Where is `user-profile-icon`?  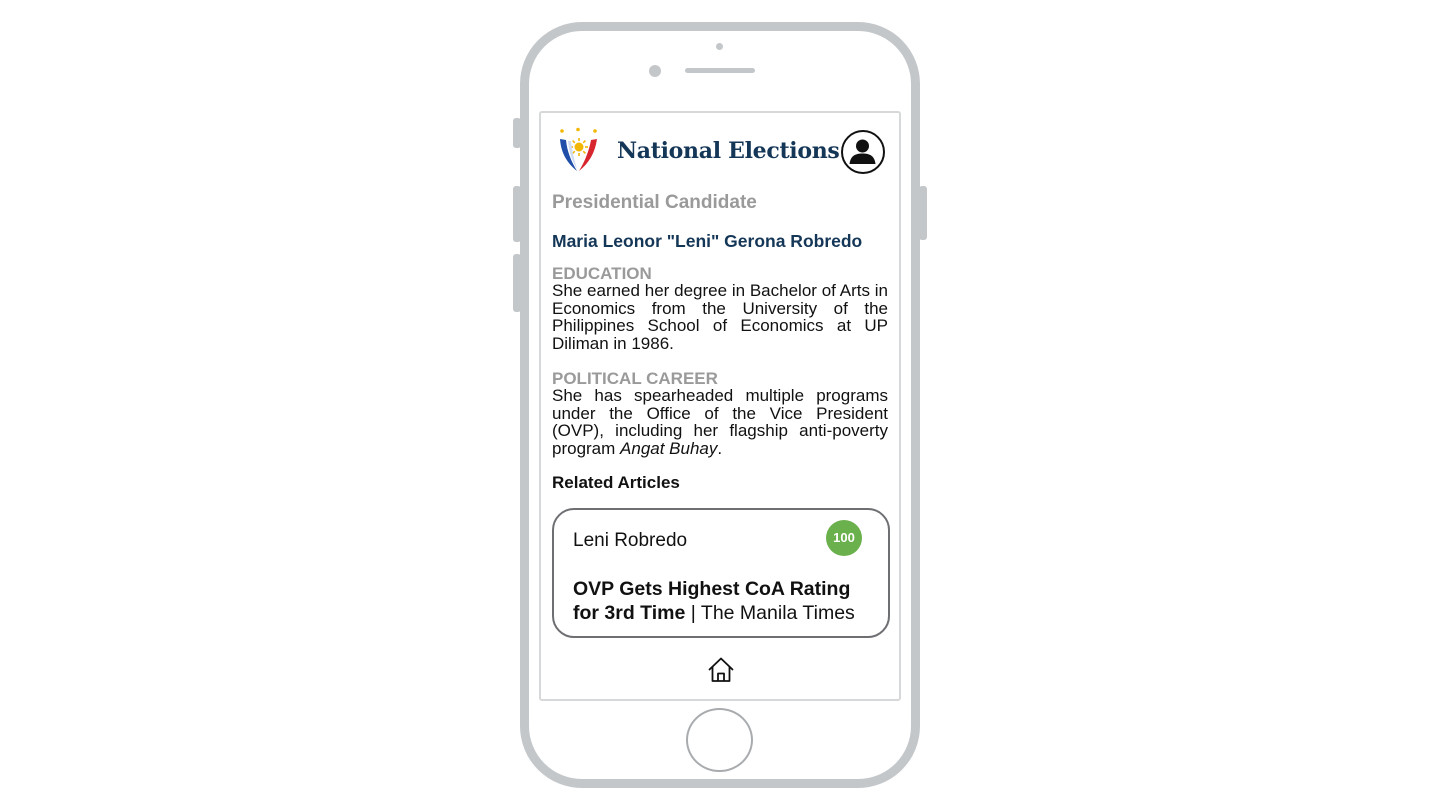 user-profile-icon is located at coordinates (863, 152).